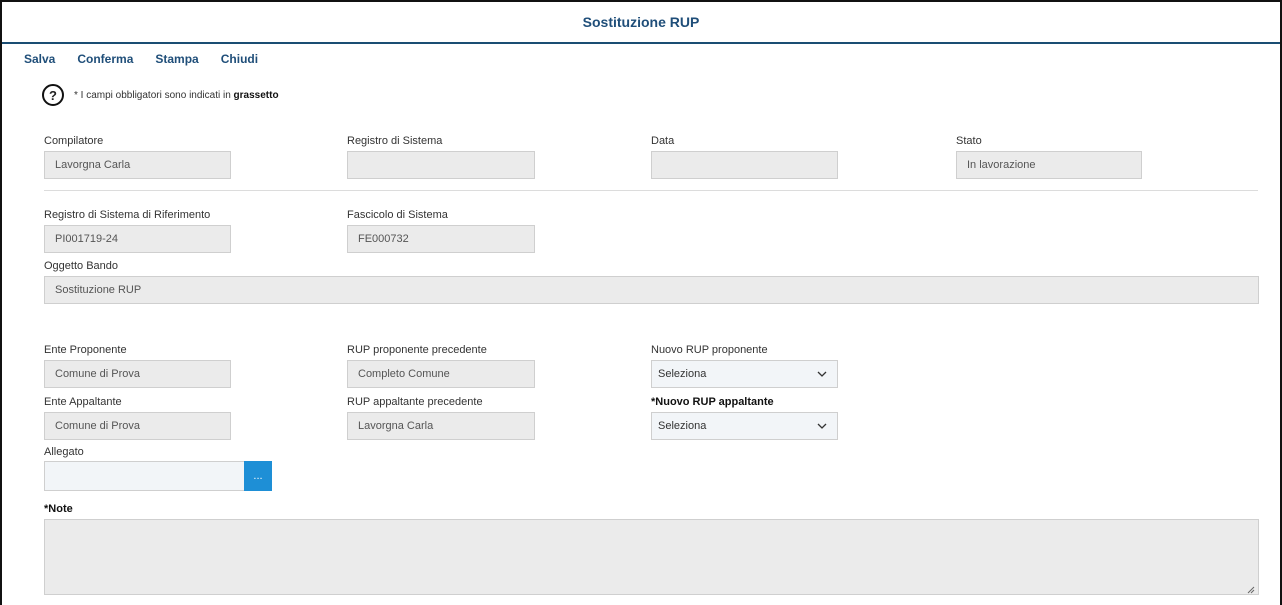  What do you see at coordinates (1049, 165) in the screenshot?
I see `stato-field: In lavorazione` at bounding box center [1049, 165].